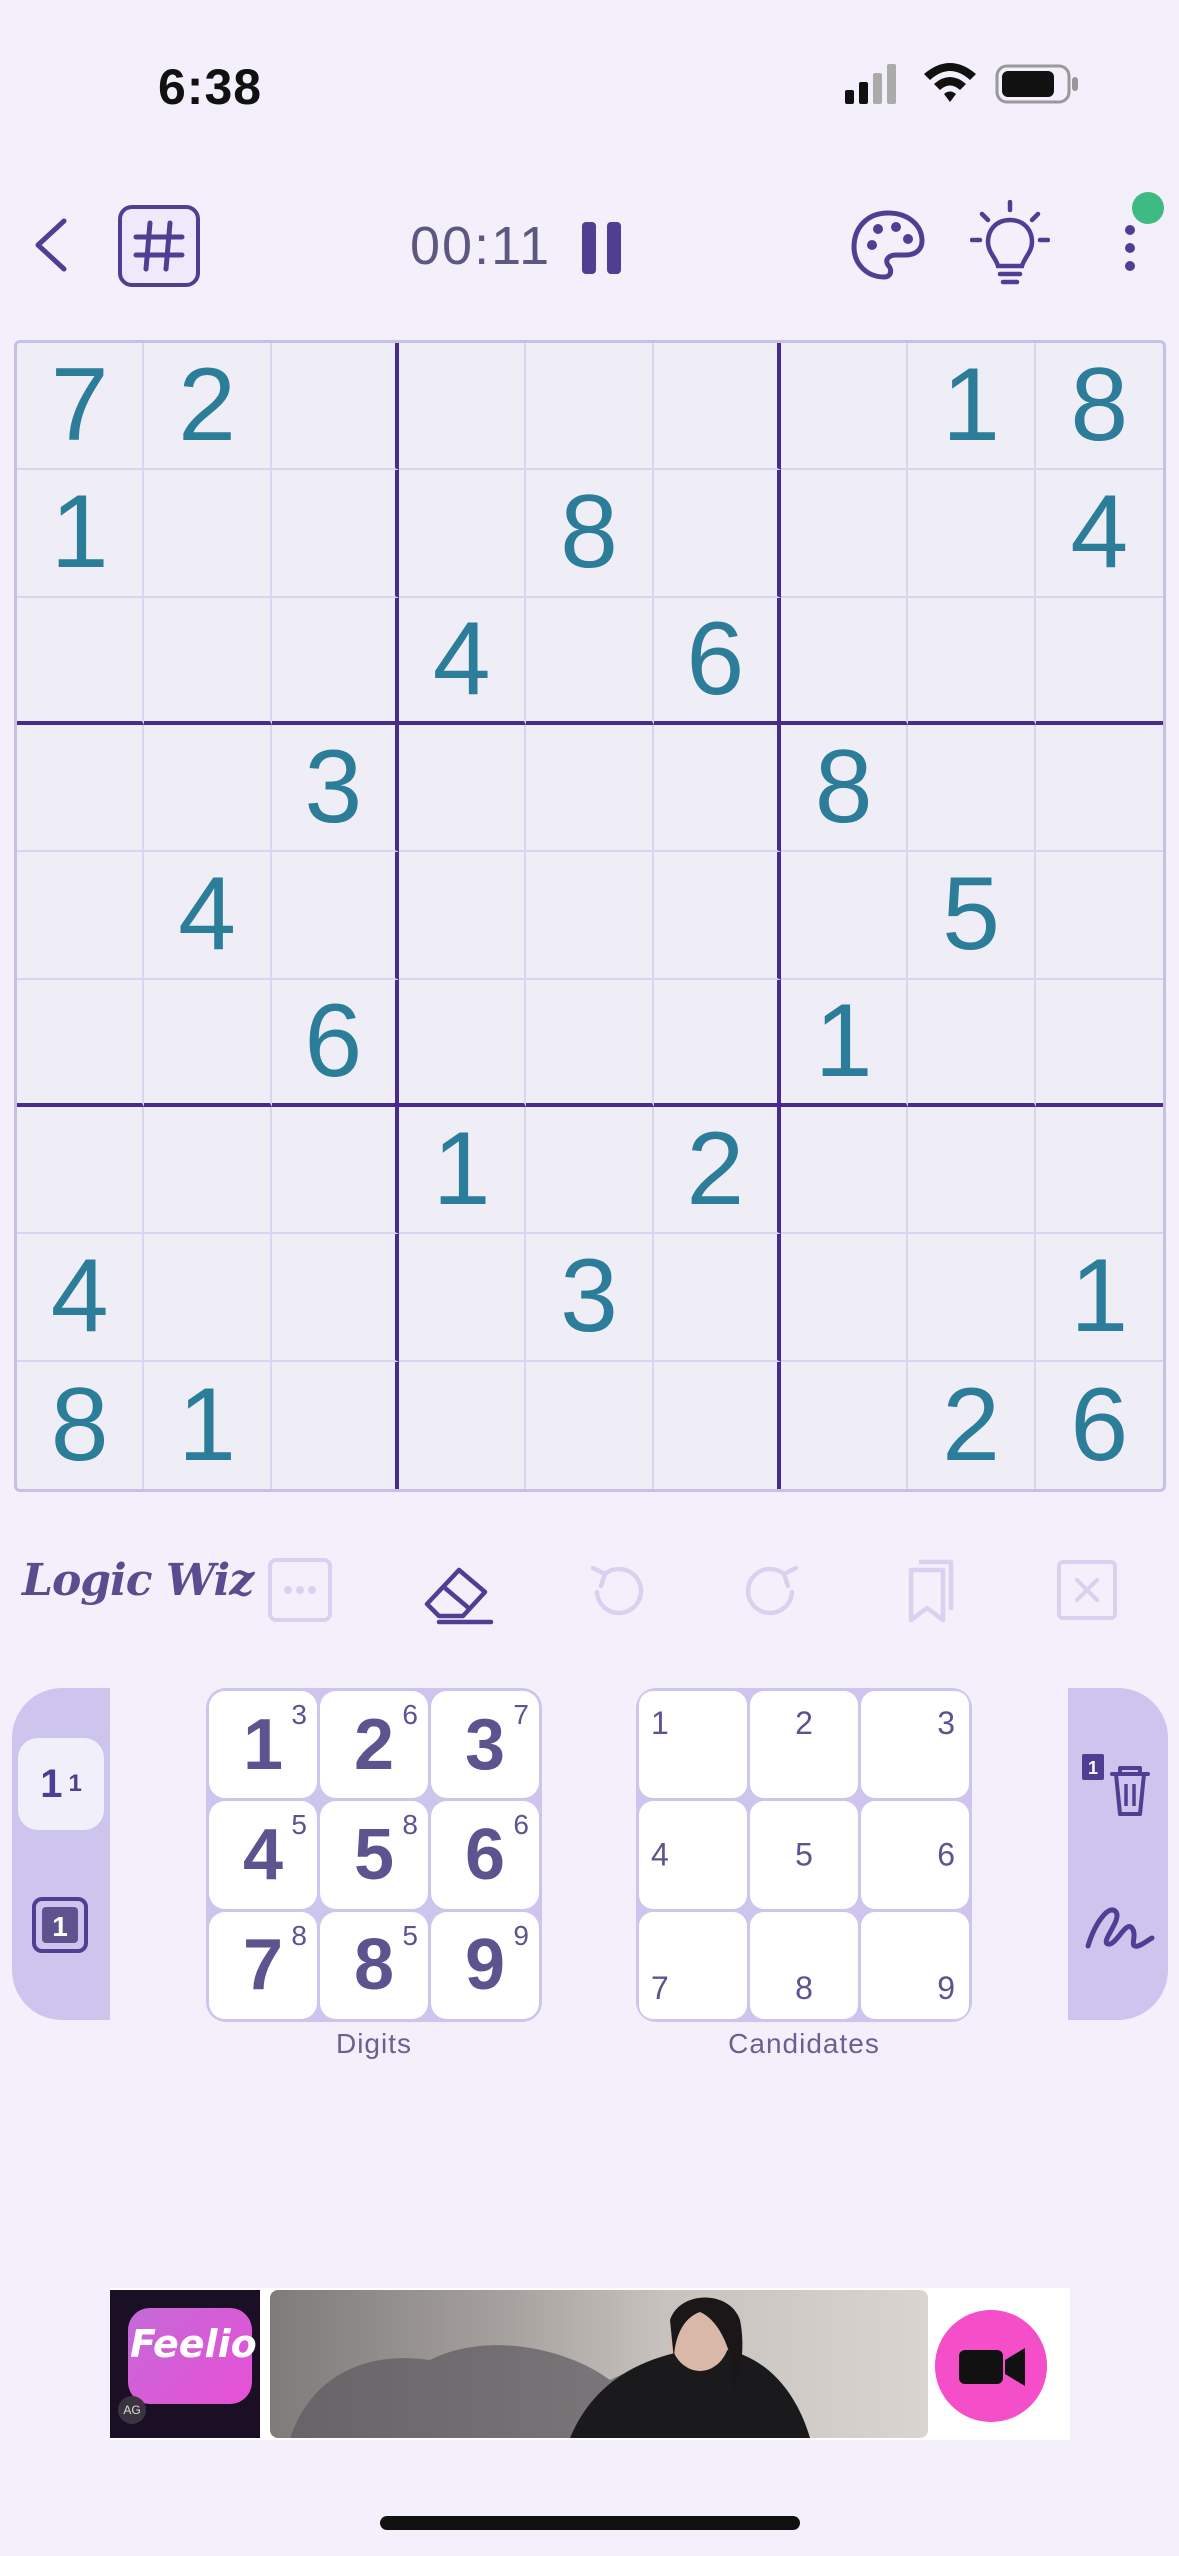 The width and height of the screenshot is (1179, 2556). Describe the element at coordinates (972, 916) in the screenshot. I see `board-cell: 5` at that location.